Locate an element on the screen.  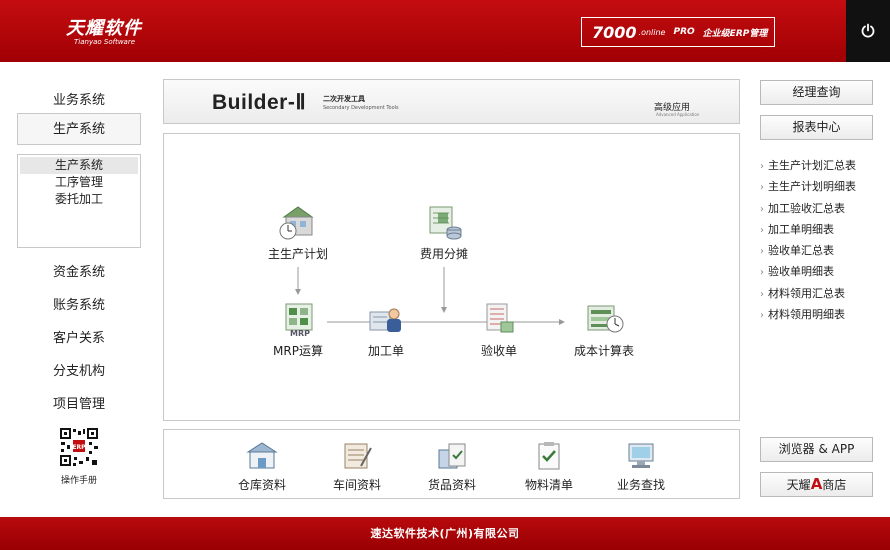
logo-en-text: Tianyao Software is located at coordinates (105, 42).